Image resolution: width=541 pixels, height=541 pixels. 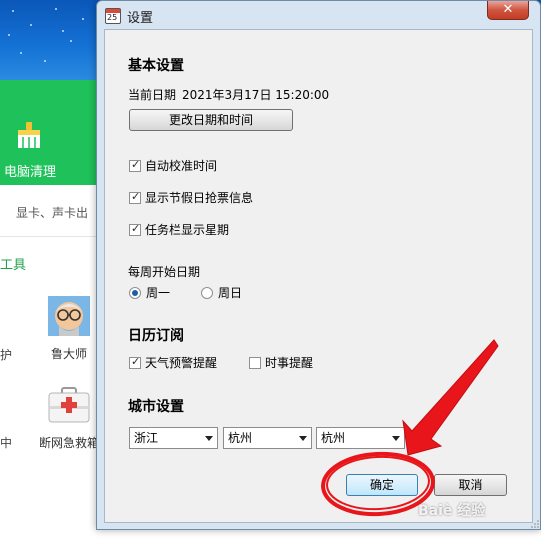 I want to click on ludashi-label: 鲁大师, so click(x=69, y=354).